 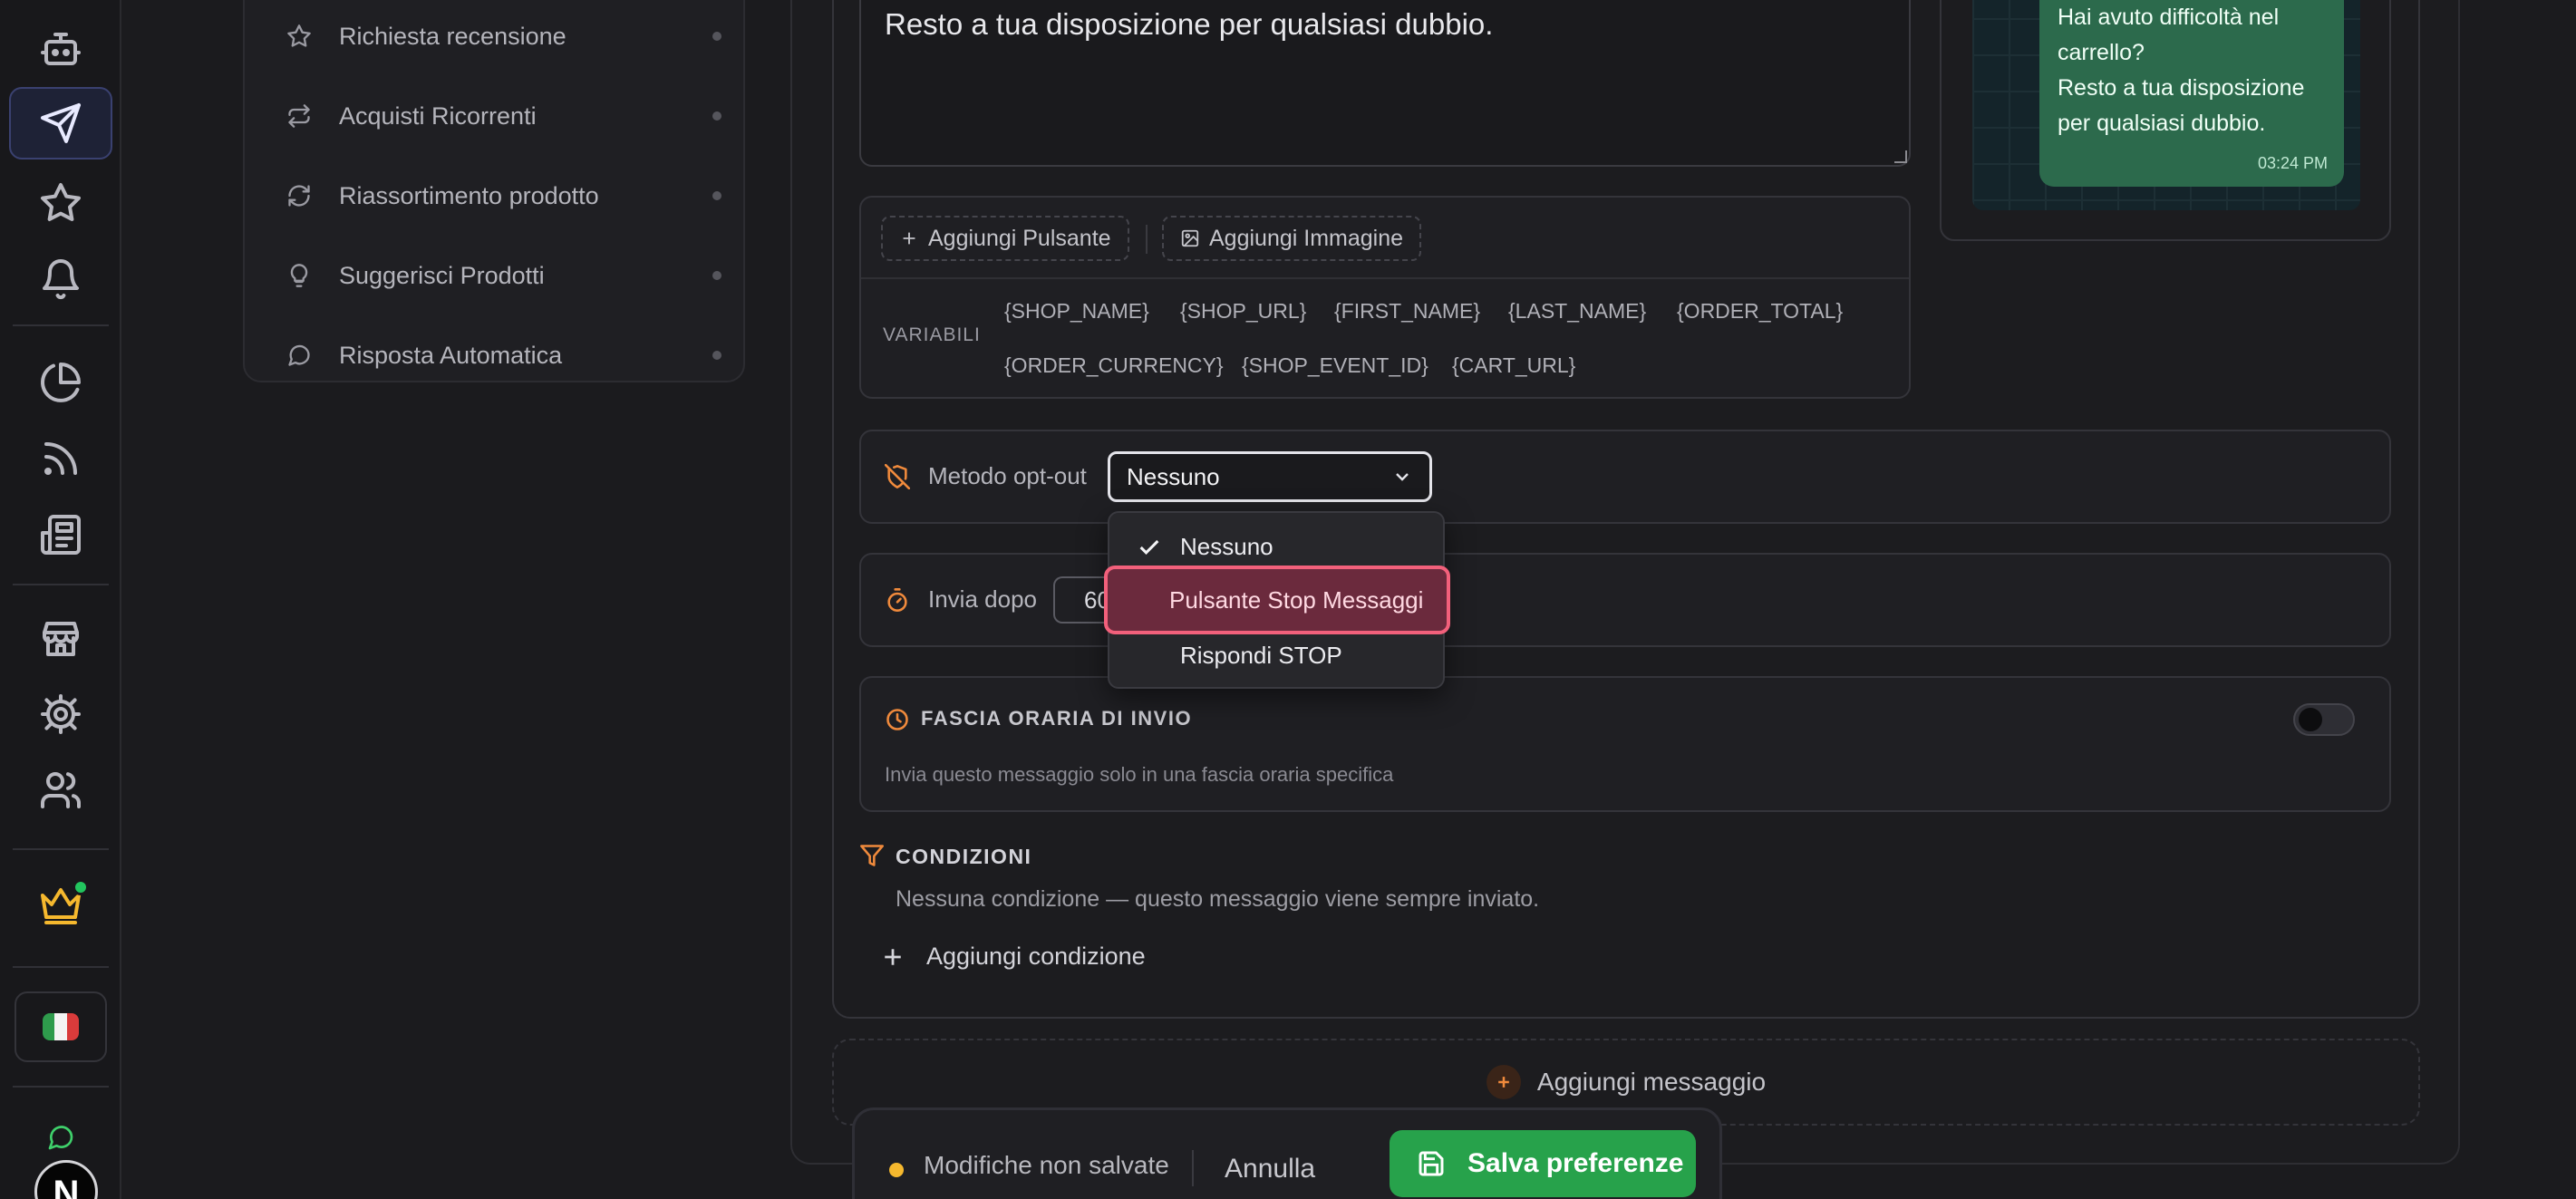 What do you see at coordinates (1277, 655) in the screenshot?
I see `optout-option-reply-stop: Rispondi STOP` at bounding box center [1277, 655].